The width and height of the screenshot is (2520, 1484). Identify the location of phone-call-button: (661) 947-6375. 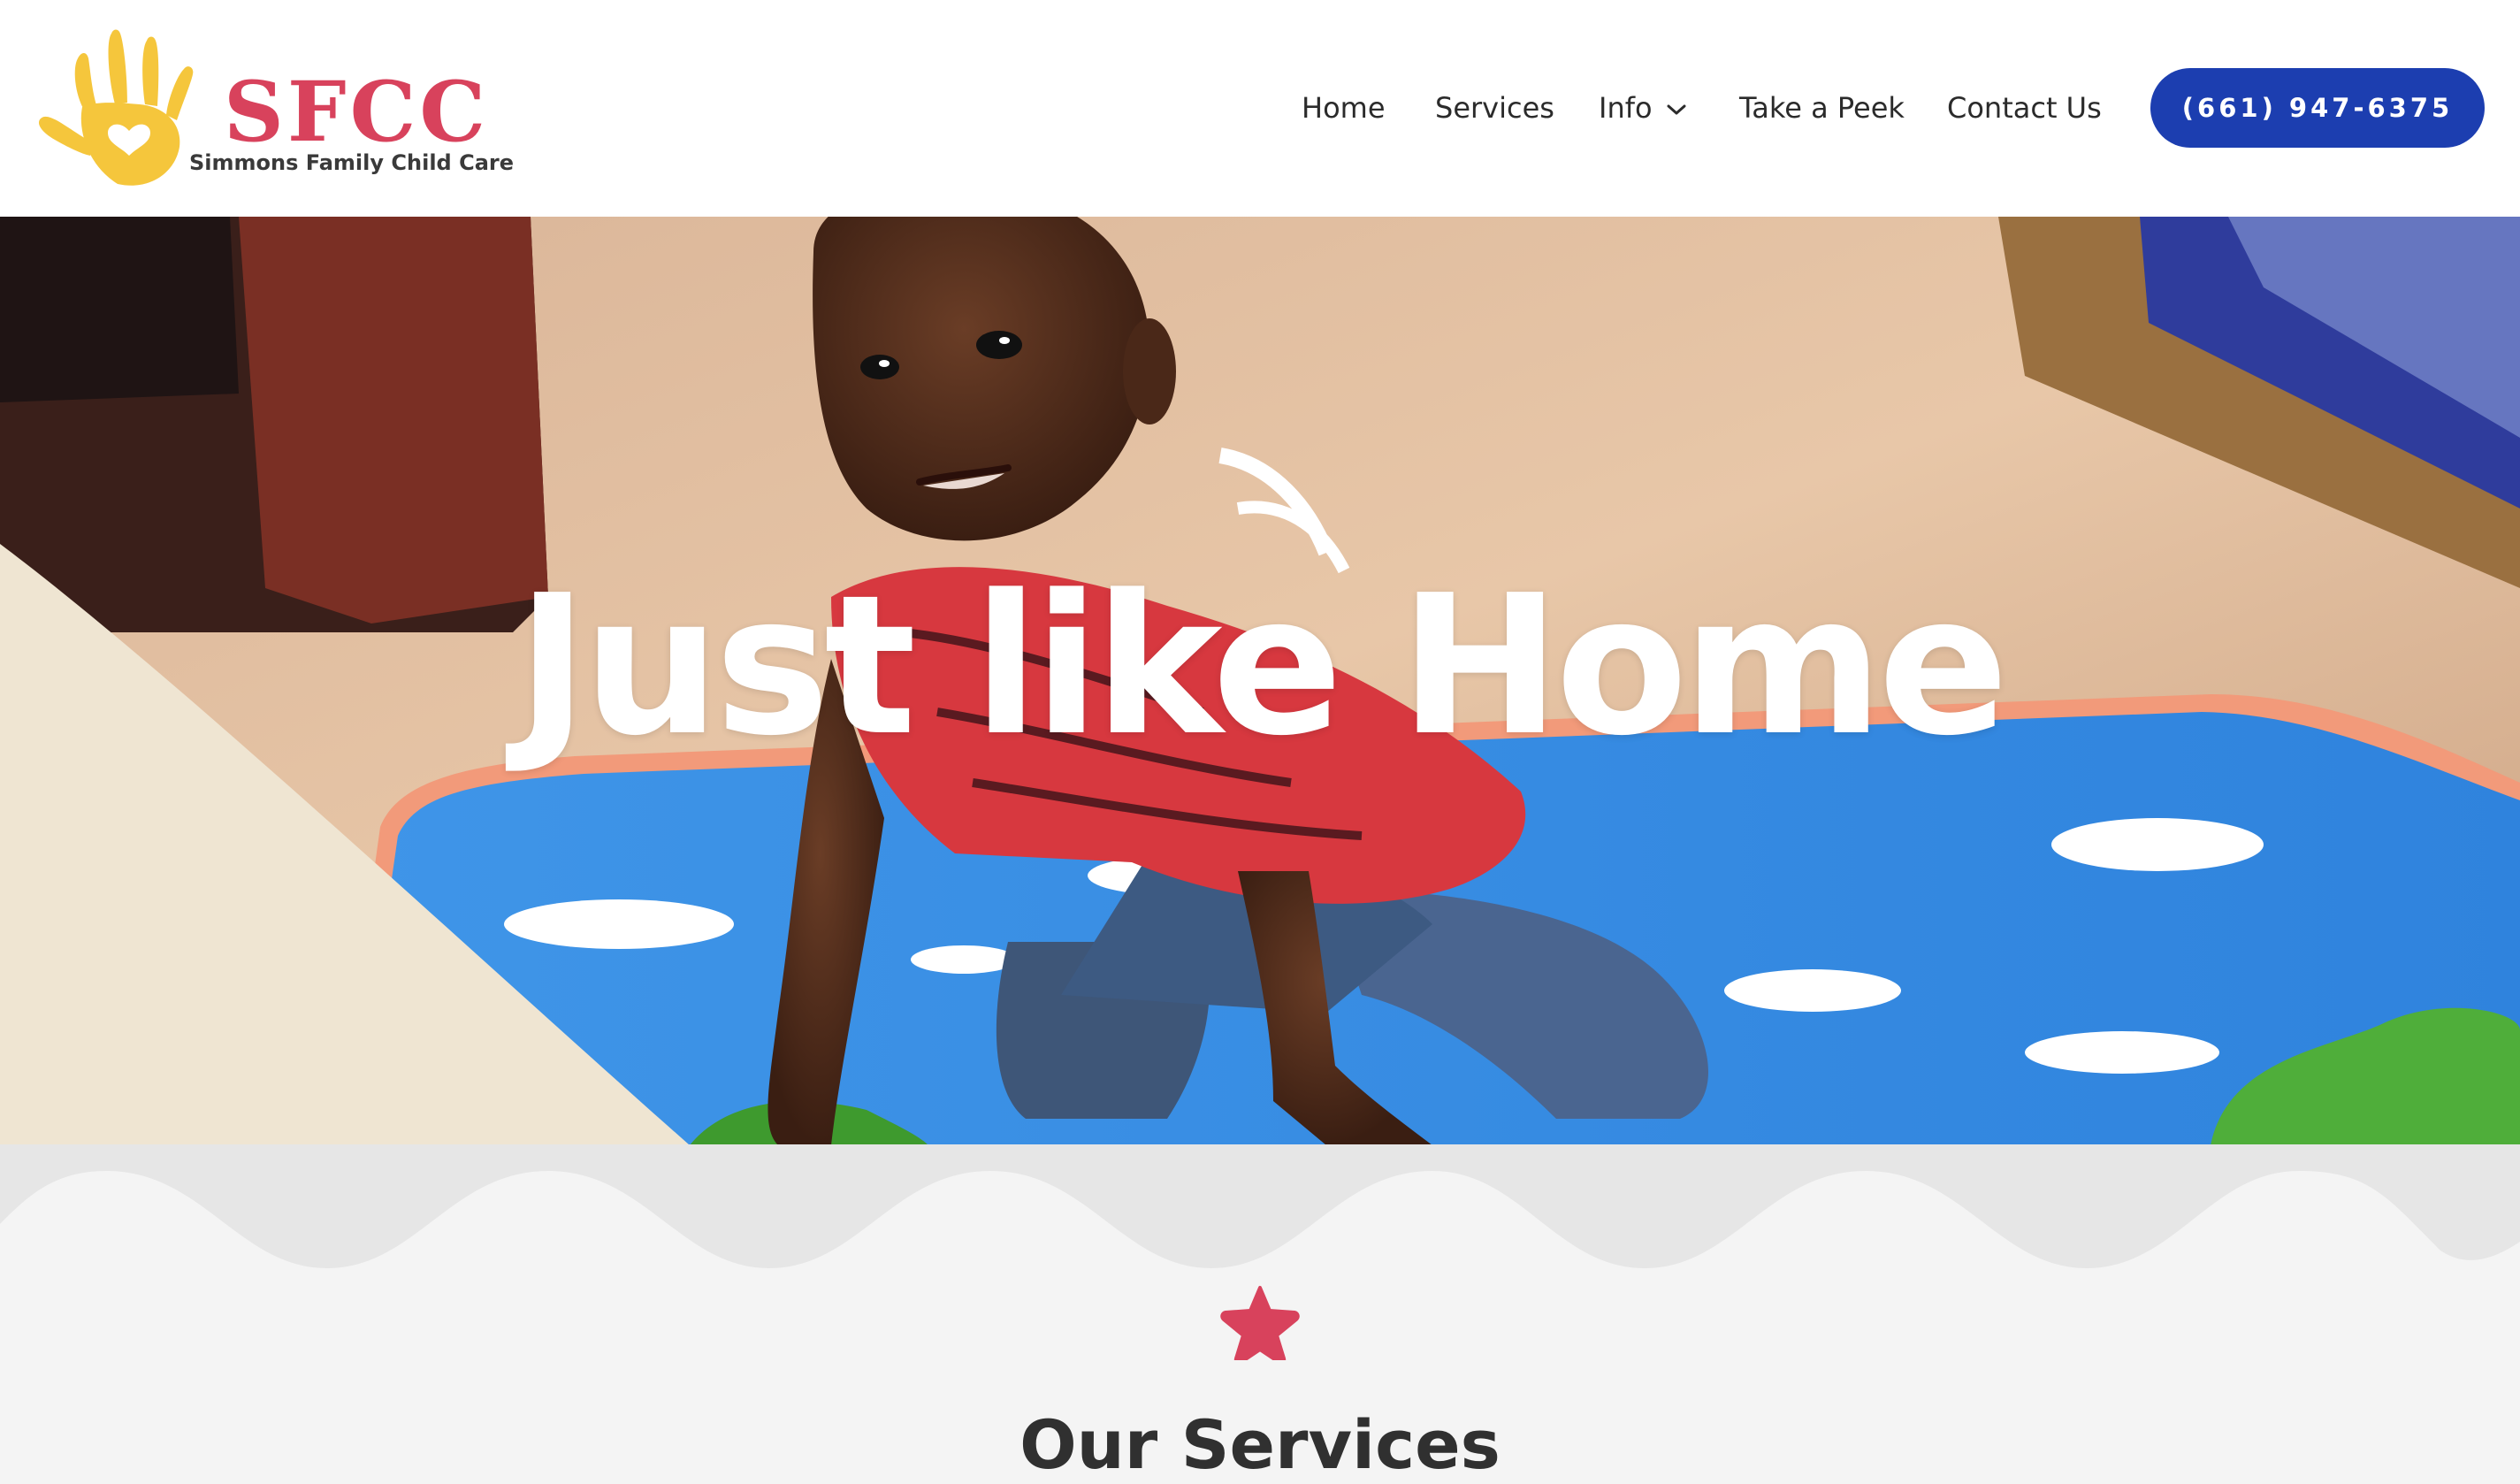
(2317, 108).